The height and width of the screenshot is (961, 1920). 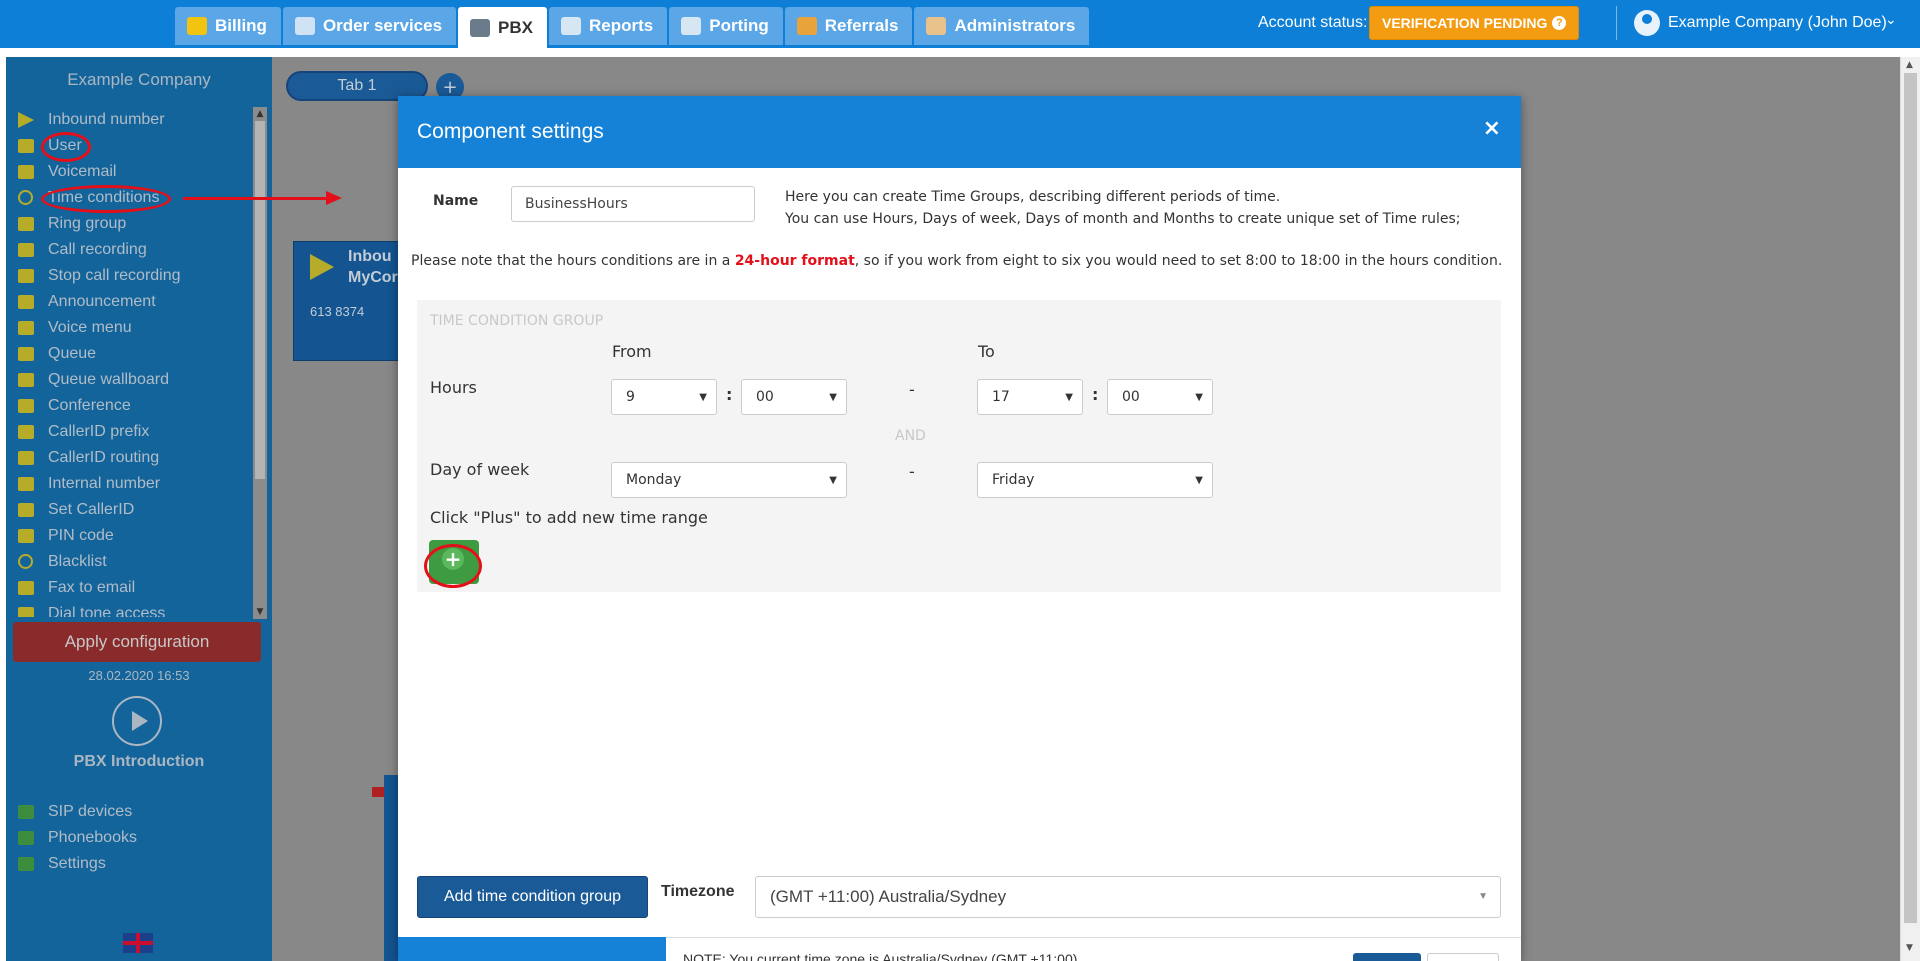 What do you see at coordinates (794, 261) in the screenshot?
I see `note-highlight: 24-hour format` at bounding box center [794, 261].